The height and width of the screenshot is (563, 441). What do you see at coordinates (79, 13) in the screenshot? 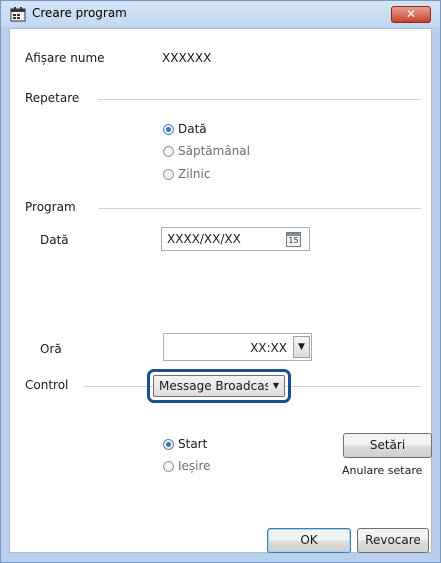
I see `window-title: Creare program` at bounding box center [79, 13].